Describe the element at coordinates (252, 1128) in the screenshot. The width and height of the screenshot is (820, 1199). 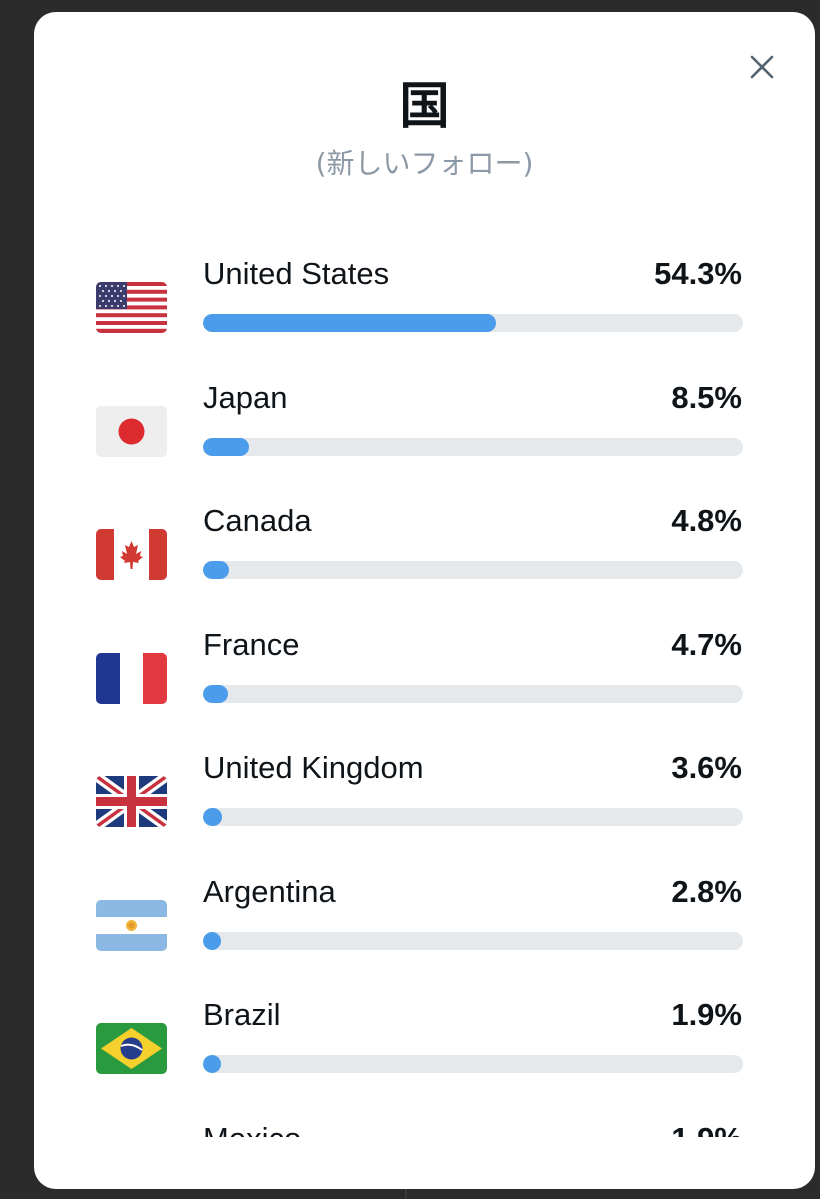
I see `country-name: Mexico` at that location.